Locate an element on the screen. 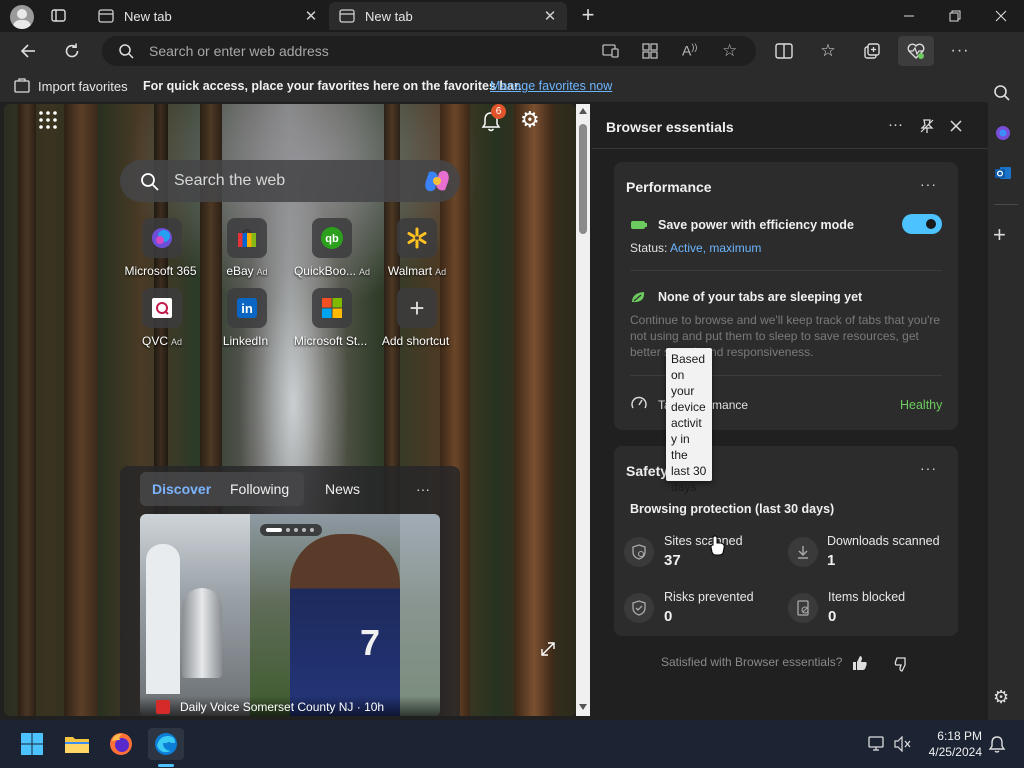 Image resolution: width=1024 pixels, height=768 pixels. restore-button is located at coordinates (955, 16).